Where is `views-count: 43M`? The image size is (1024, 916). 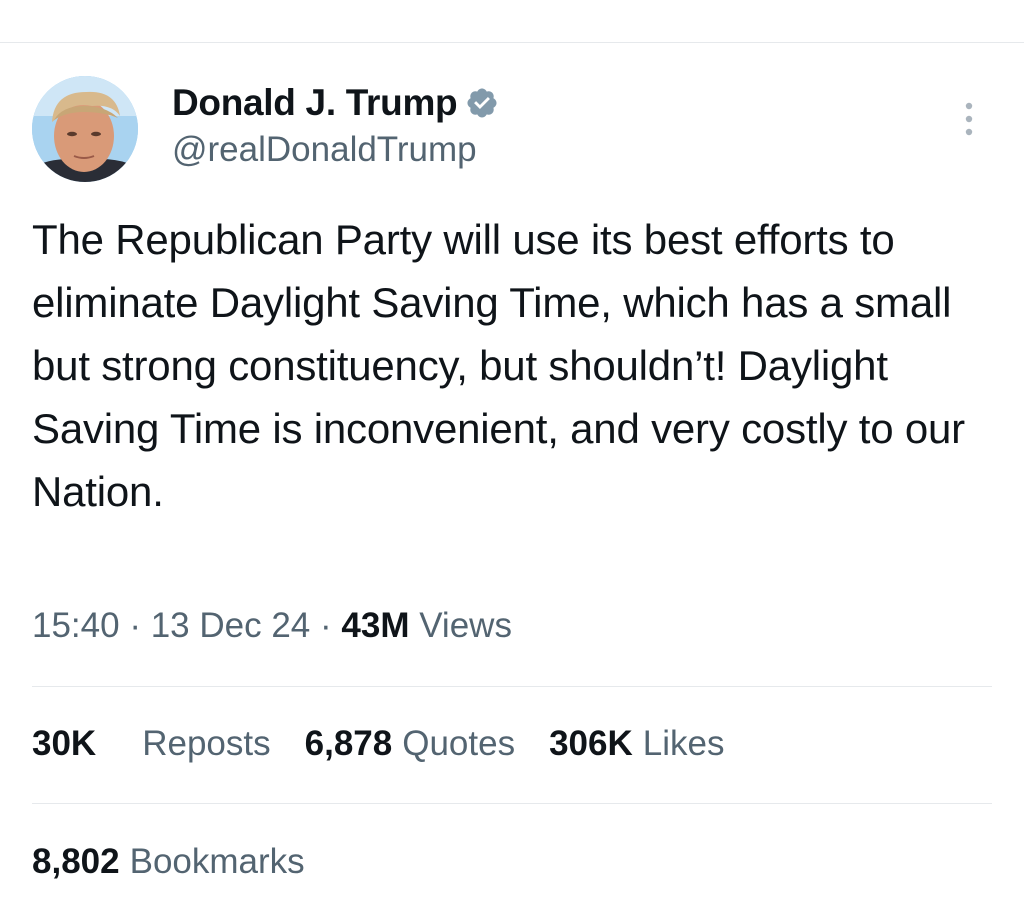 views-count: 43M is located at coordinates (380, 625).